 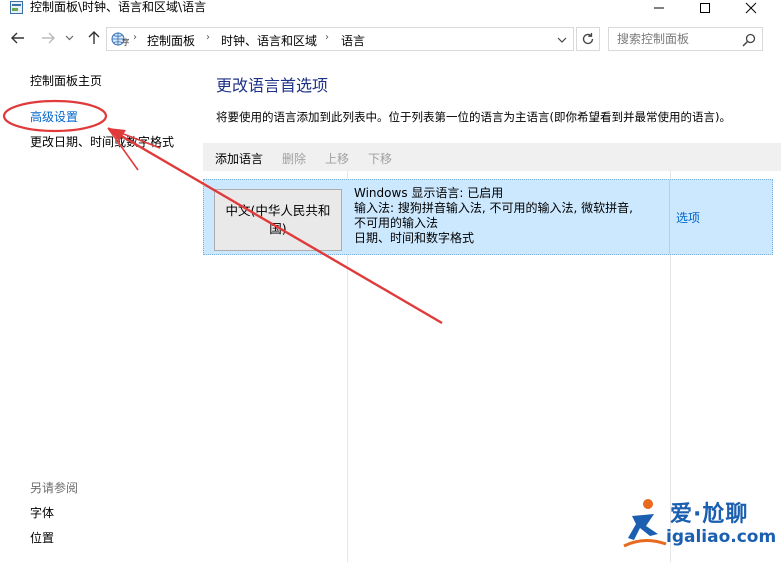 I want to click on address-bar: 字 › 控制面板 › 时钟、语言和区域 › 语言, so click(x=340, y=39).